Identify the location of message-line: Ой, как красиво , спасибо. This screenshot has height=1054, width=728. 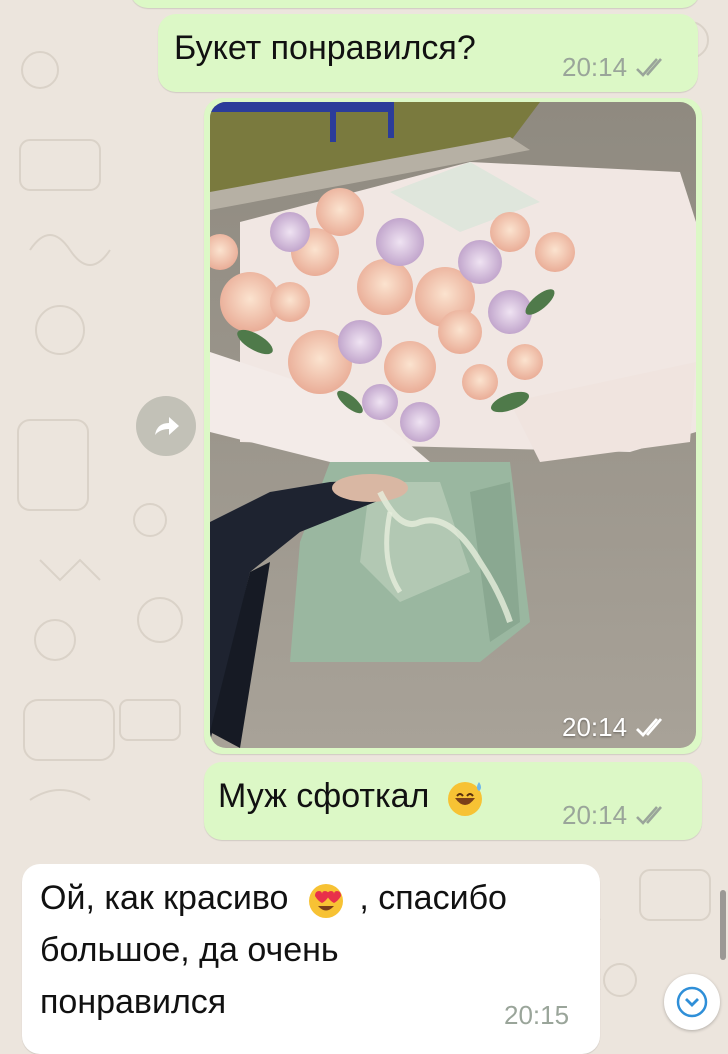
(314, 898).